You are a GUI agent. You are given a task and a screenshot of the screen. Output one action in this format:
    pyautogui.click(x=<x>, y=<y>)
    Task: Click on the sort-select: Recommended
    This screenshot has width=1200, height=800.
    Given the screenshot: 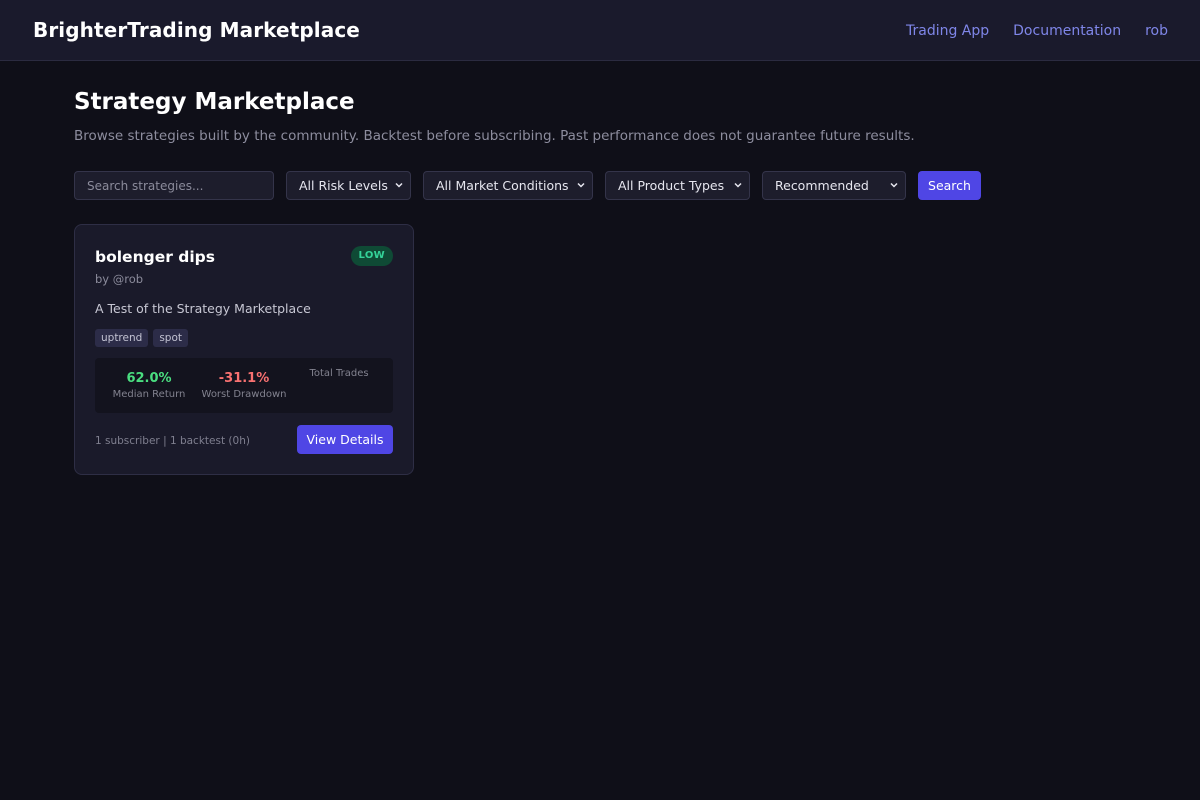 What is the action you would take?
    pyautogui.click(x=834, y=185)
    